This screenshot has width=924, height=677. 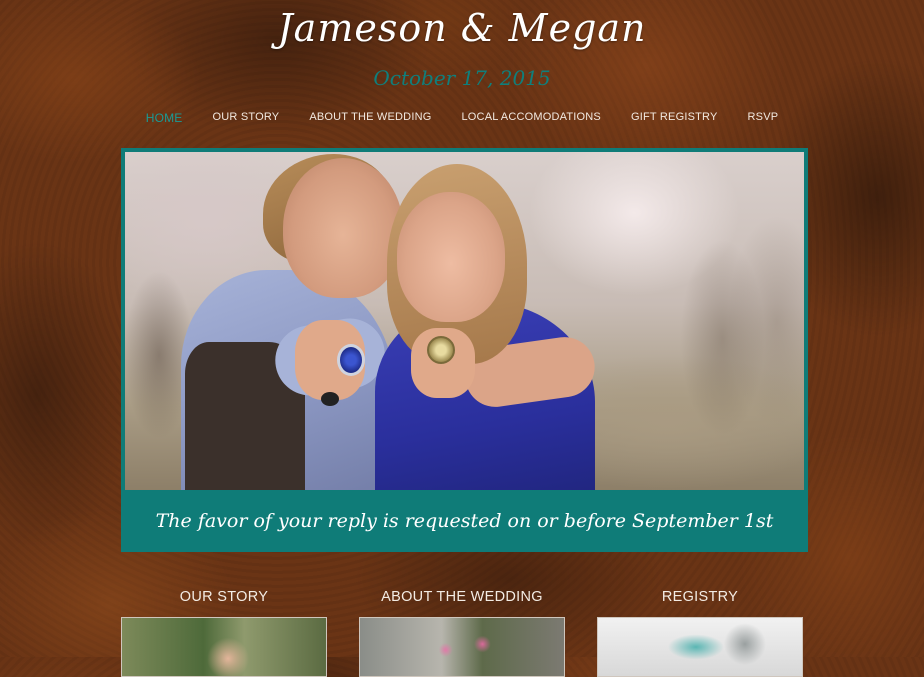 What do you see at coordinates (246, 118) in the screenshot?
I see `nav-item-our-story: OUR STORY` at bounding box center [246, 118].